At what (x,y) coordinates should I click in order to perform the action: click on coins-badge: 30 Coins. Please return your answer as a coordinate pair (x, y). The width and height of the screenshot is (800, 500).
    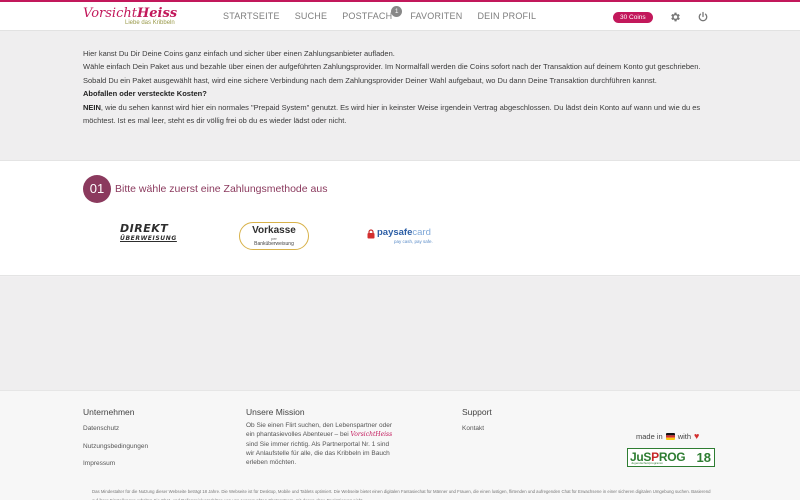
    Looking at the image, I should click on (633, 17).